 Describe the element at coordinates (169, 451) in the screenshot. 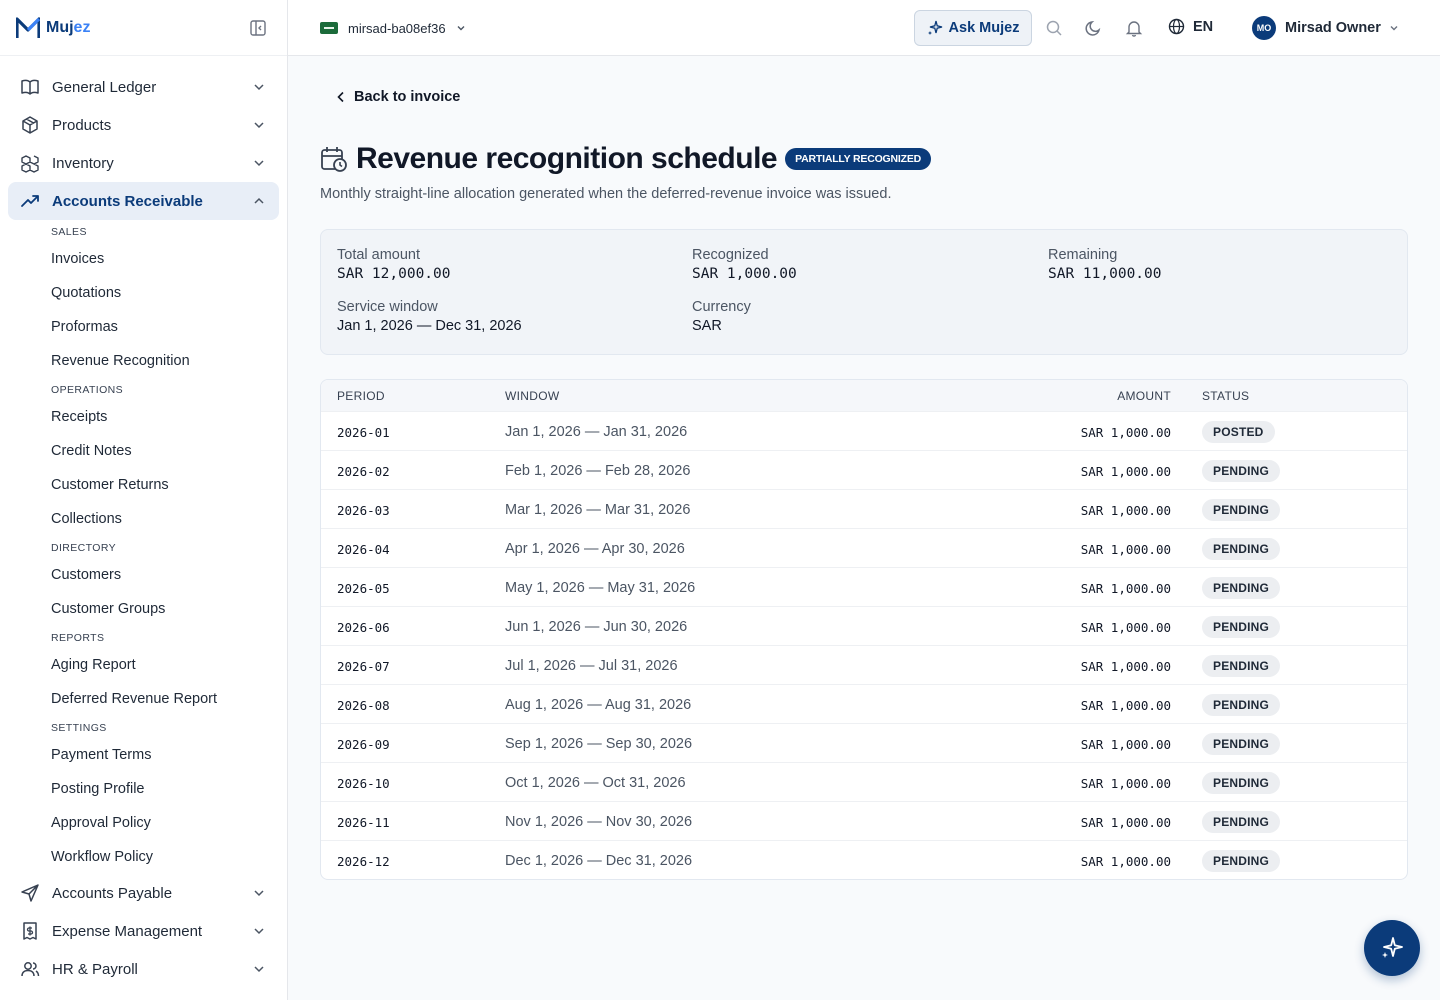

I see `submenu-item-credit-notes: Credit Notes` at that location.